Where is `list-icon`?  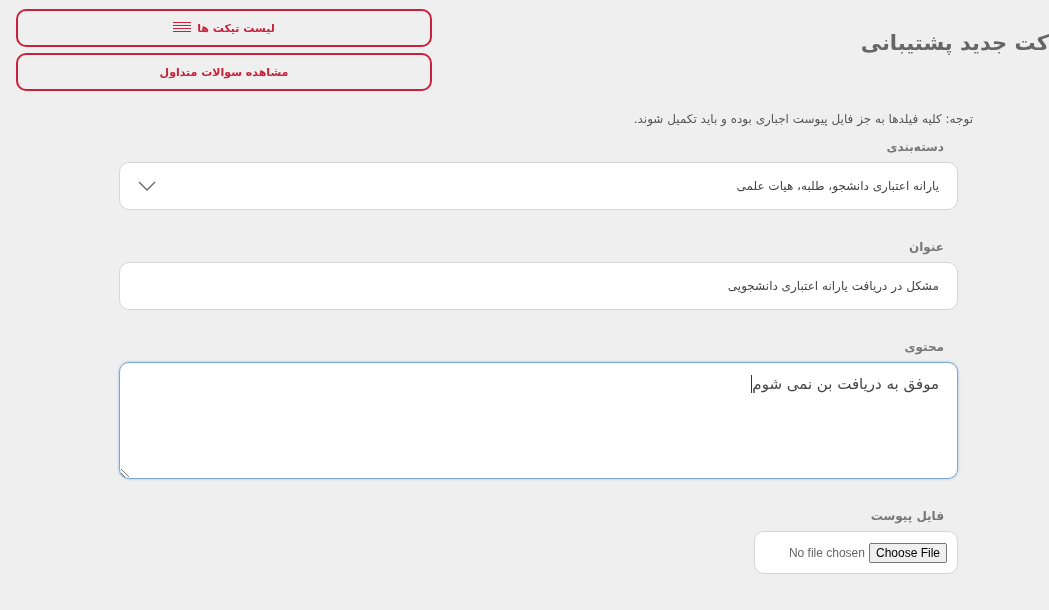
list-icon is located at coordinates (182, 28).